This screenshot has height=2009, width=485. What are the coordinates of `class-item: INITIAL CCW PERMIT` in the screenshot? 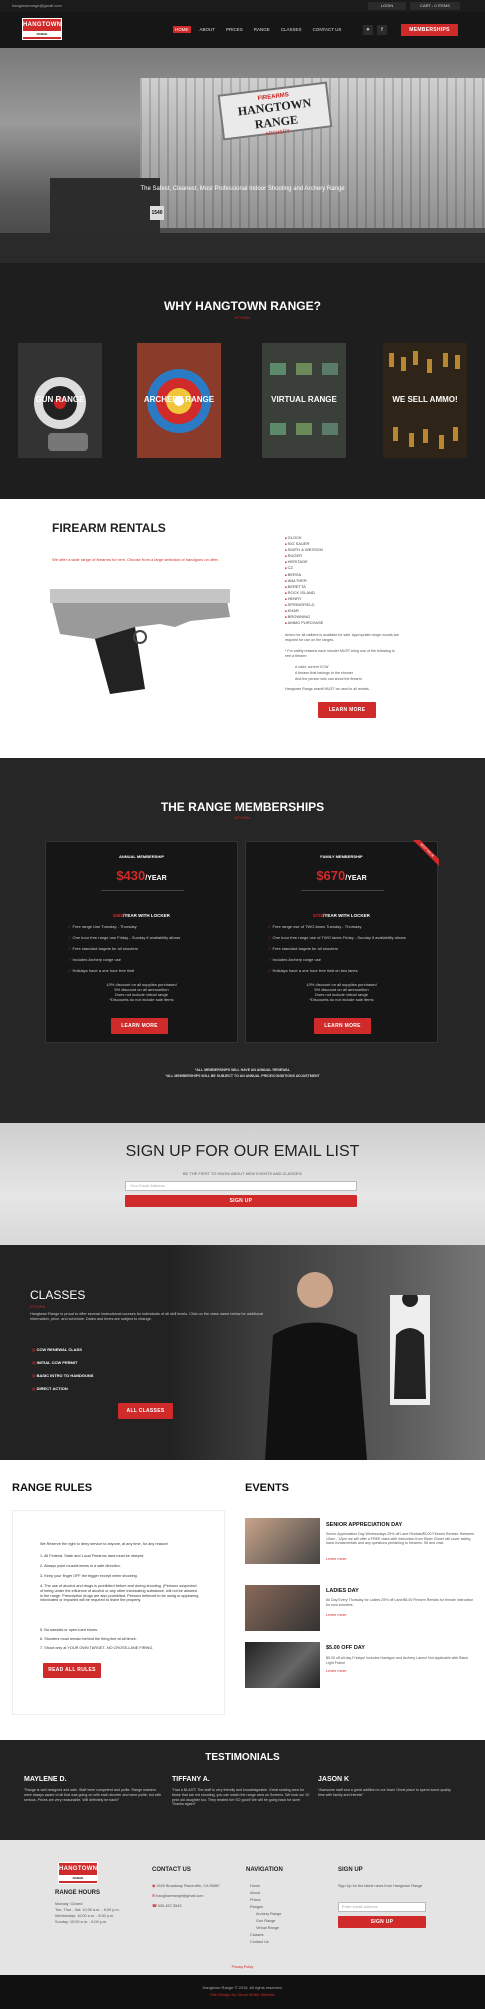 It's located at (55, 1362).